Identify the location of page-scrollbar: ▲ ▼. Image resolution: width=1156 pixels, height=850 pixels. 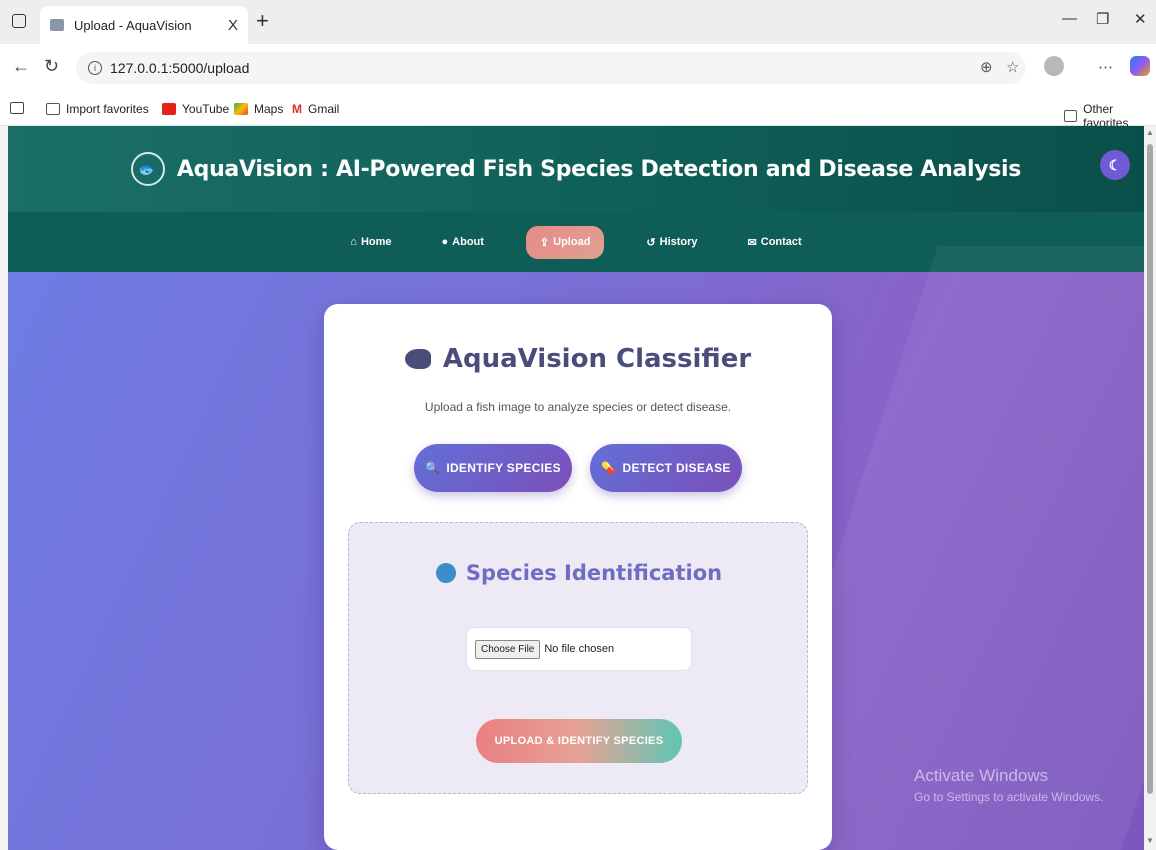
(1150, 488).